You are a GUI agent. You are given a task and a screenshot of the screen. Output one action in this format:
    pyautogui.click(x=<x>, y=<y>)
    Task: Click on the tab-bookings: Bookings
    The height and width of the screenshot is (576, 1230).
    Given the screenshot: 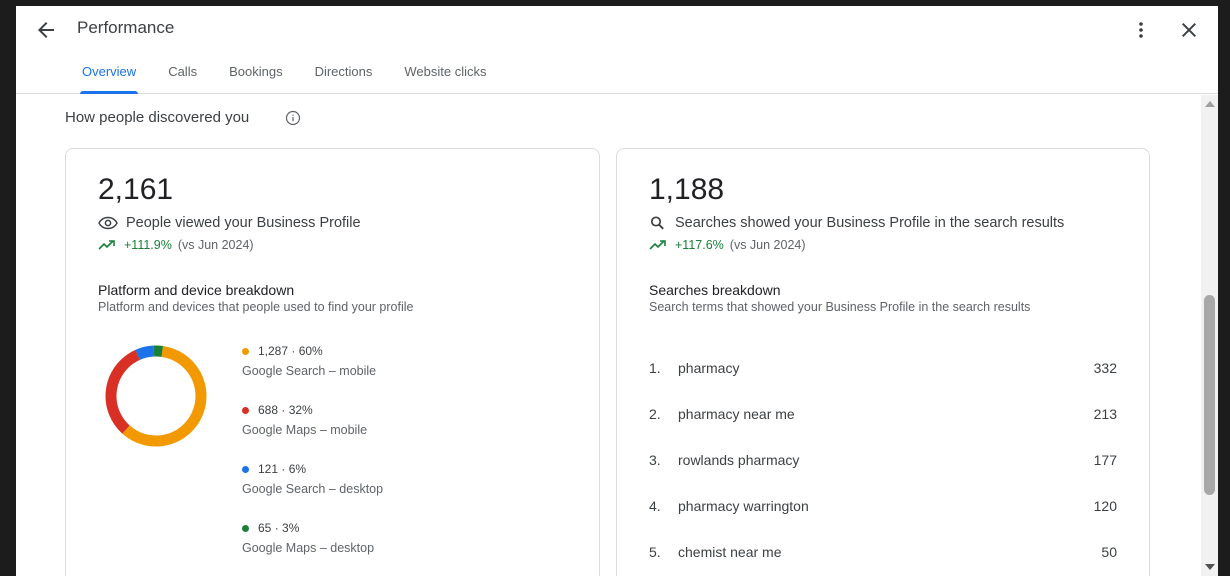 What is the action you would take?
    pyautogui.click(x=255, y=75)
    